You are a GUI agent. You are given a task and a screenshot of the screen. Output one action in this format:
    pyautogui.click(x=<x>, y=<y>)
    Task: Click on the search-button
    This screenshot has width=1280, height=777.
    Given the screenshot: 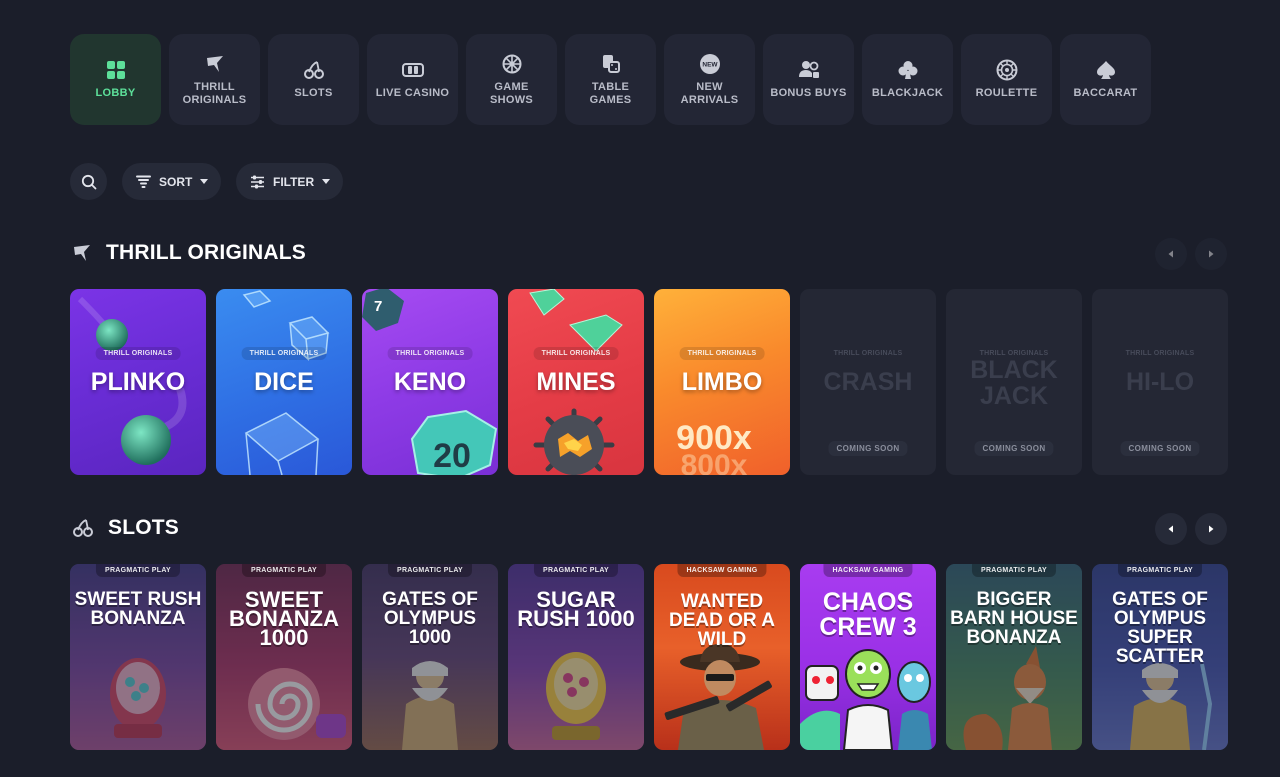 What is the action you would take?
    pyautogui.click(x=88, y=181)
    